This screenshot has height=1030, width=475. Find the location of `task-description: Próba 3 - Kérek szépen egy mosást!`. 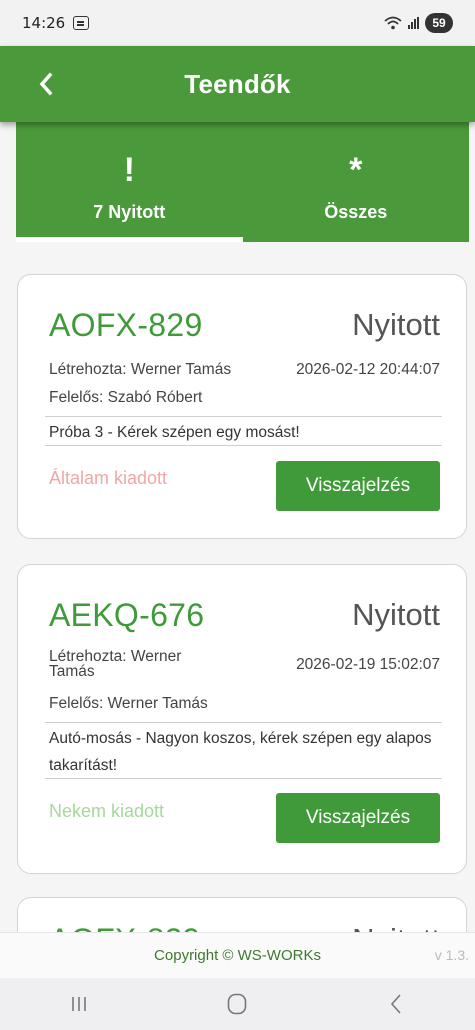

task-description: Próba 3 - Kérek szépen egy mosást! is located at coordinates (174, 432).